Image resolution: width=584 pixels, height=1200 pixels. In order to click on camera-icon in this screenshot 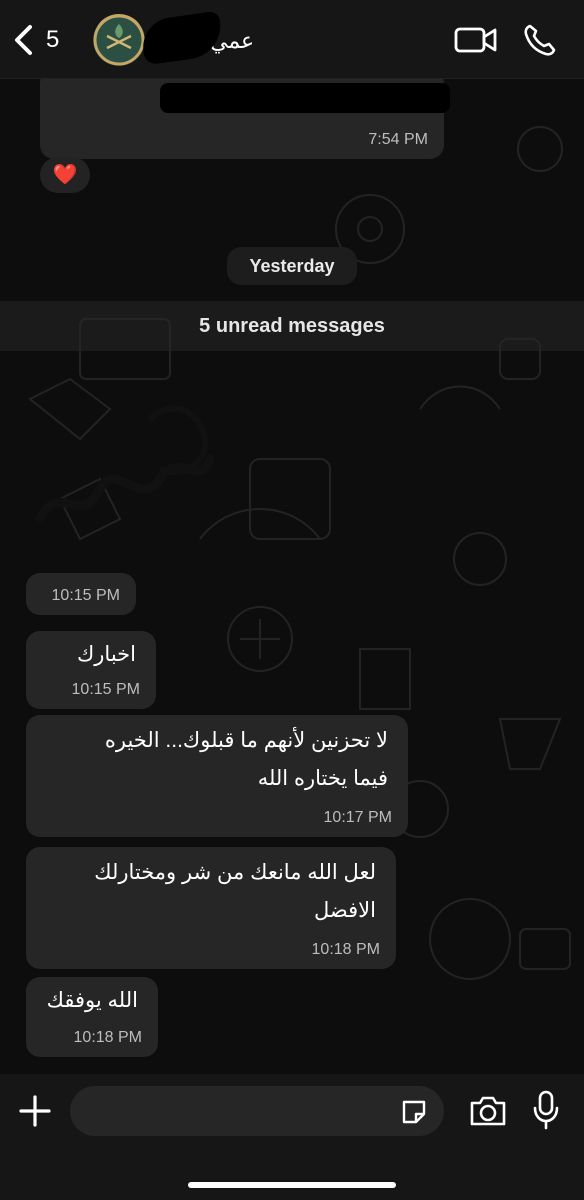, I will do `click(488, 1111)`.